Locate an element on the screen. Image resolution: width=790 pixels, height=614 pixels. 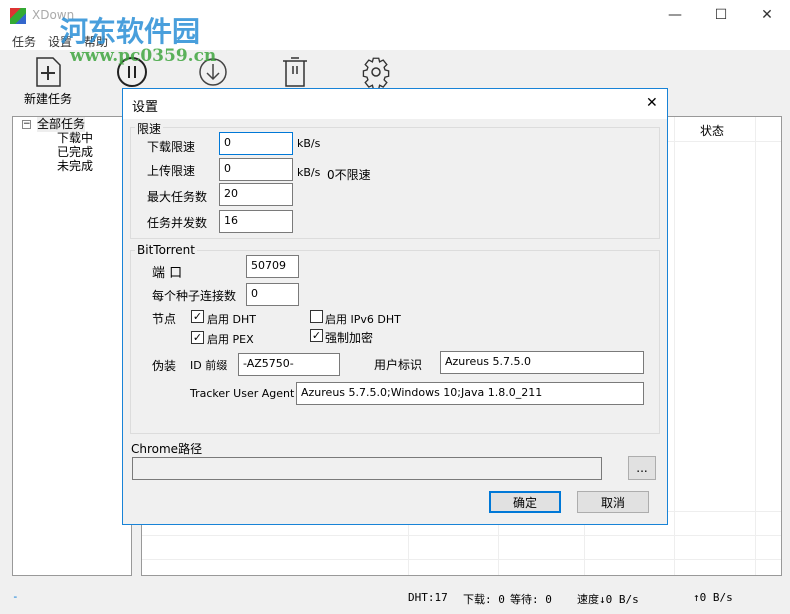
disguise-label: 伪装 is located at coordinates (164, 366).